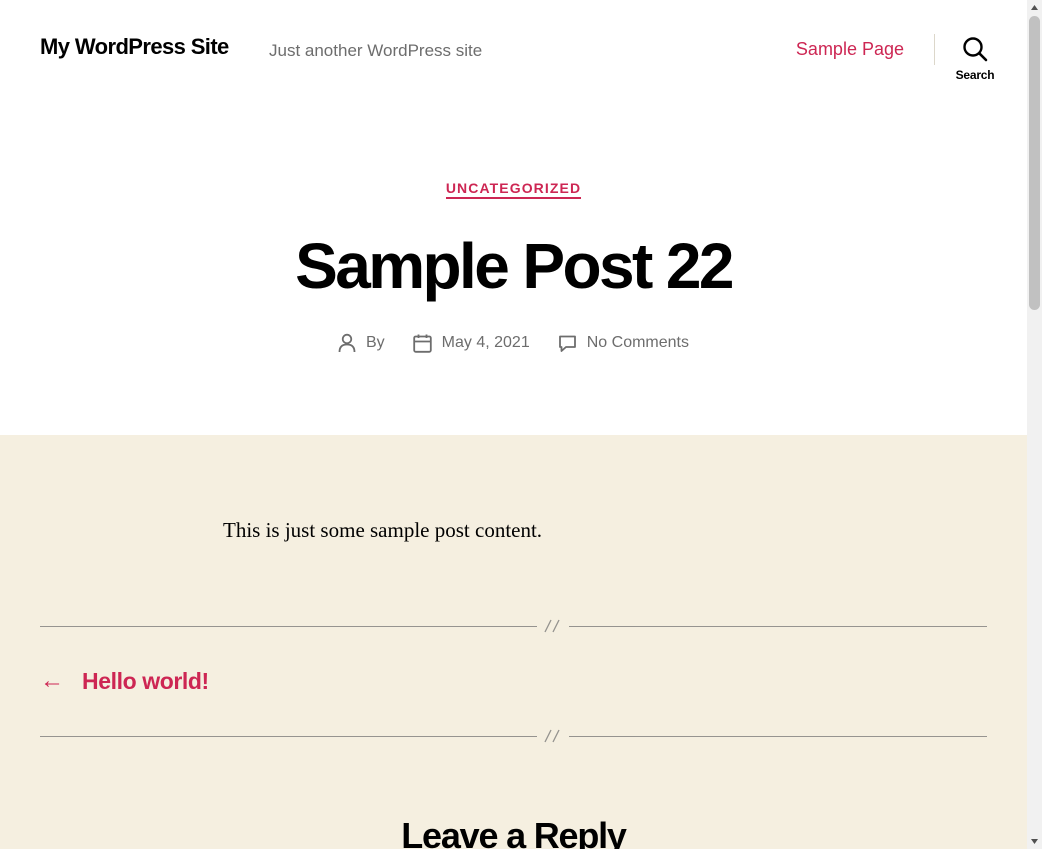  Describe the element at coordinates (513, 626) in the screenshot. I see `post-divider-top` at that location.